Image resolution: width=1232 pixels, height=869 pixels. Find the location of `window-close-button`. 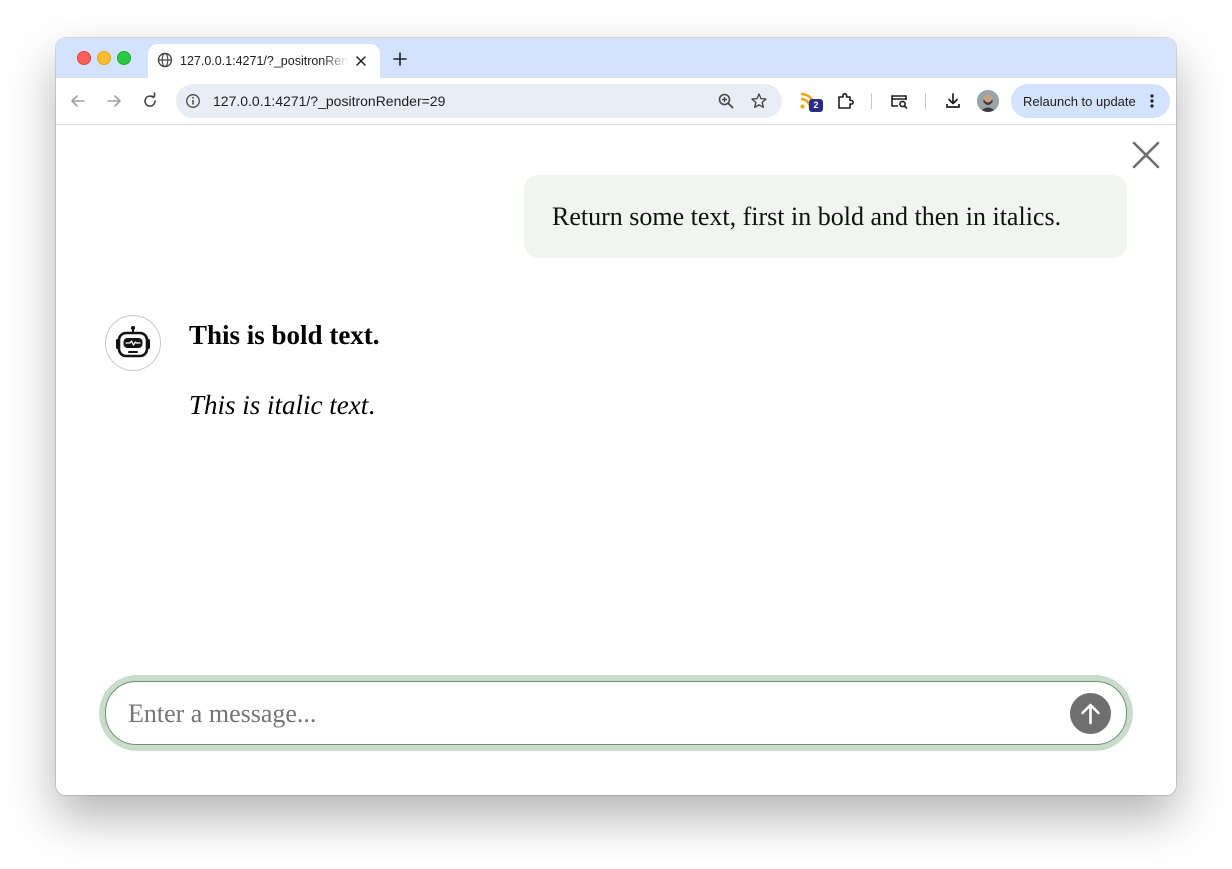

window-close-button is located at coordinates (84, 58).